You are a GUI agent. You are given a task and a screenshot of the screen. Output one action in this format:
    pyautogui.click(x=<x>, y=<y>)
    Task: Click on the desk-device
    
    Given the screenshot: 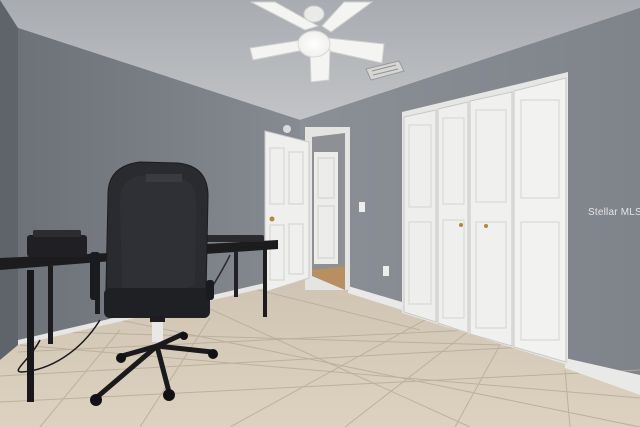 What is the action you would take?
    pyautogui.click(x=57, y=246)
    